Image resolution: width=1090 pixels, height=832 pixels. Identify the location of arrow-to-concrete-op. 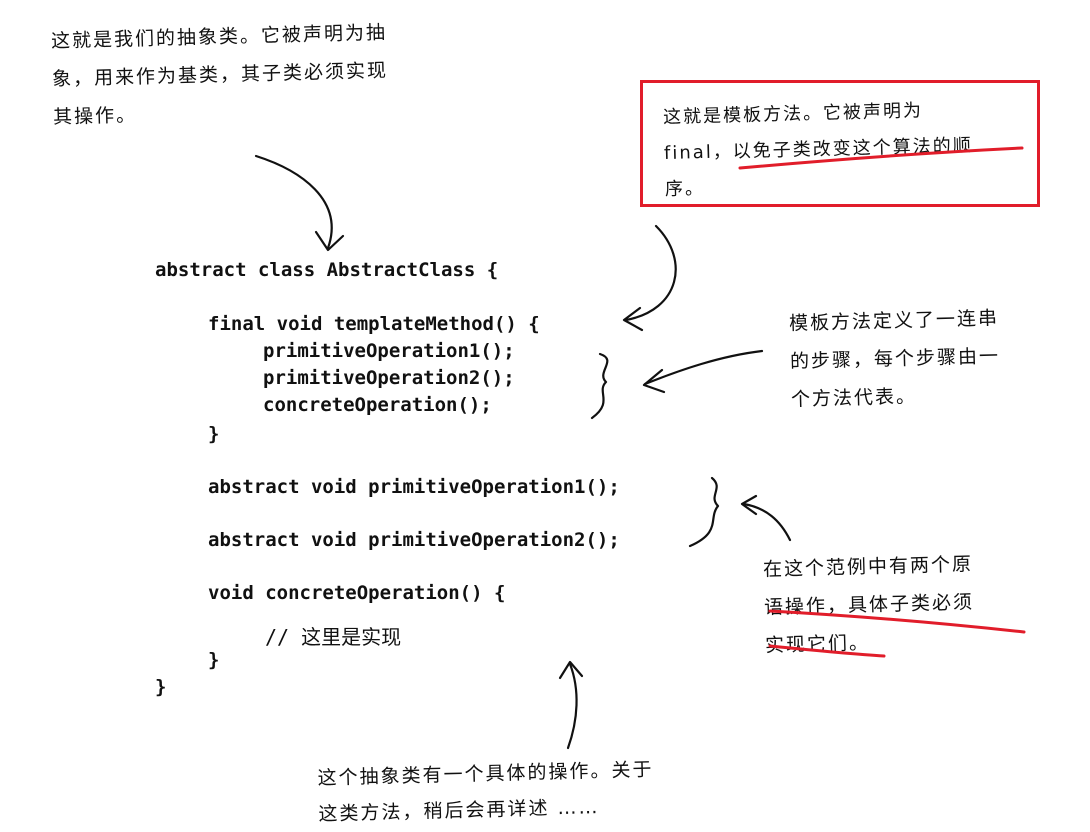
(572, 706).